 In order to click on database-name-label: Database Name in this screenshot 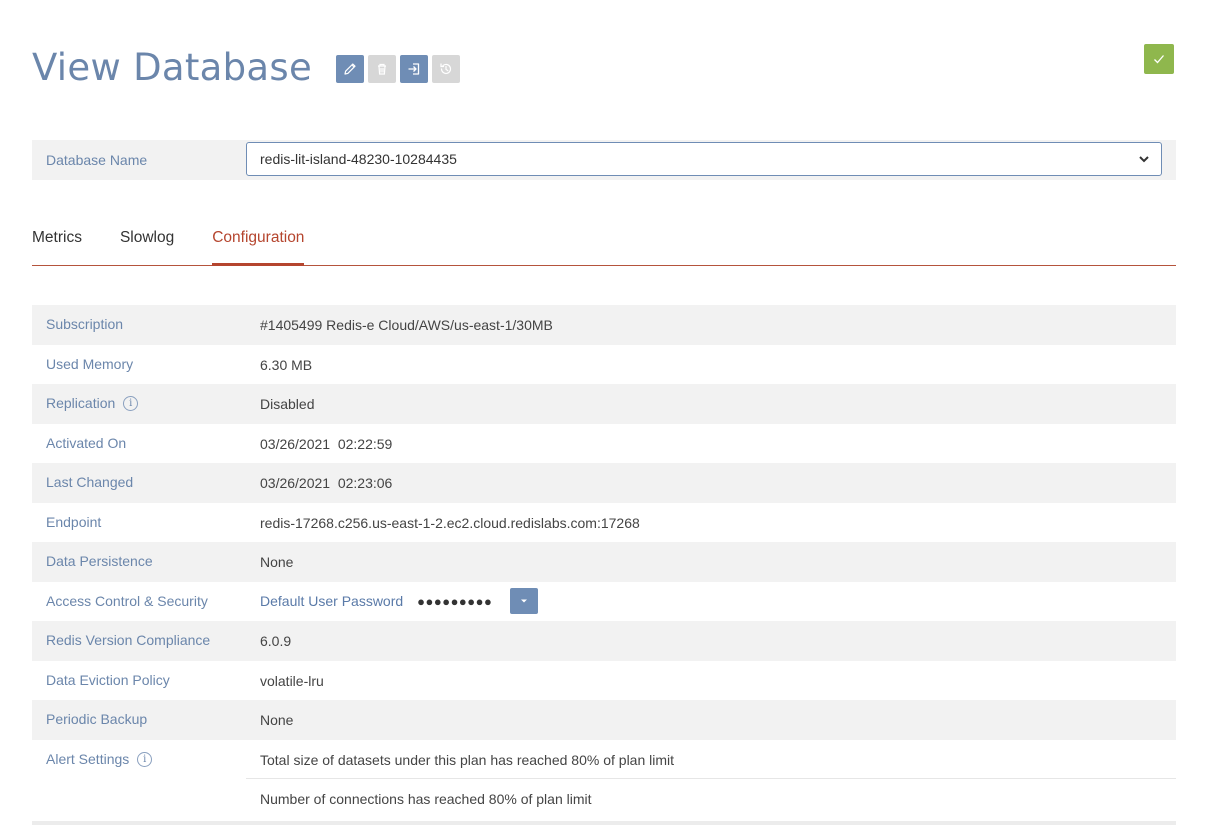, I will do `click(97, 160)`.